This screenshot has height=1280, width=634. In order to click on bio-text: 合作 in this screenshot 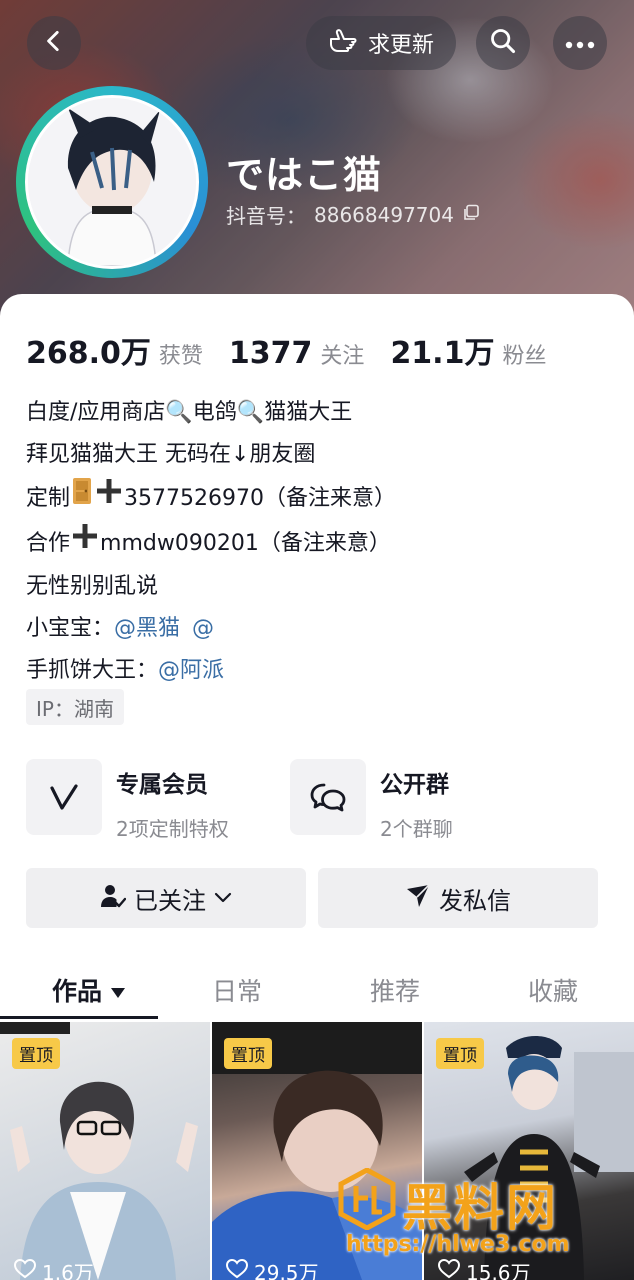, I will do `click(48, 543)`.